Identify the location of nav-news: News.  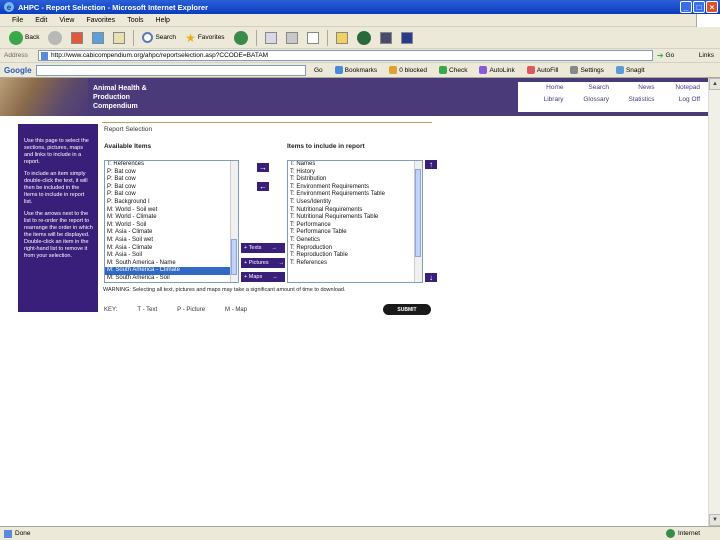
(636, 90).